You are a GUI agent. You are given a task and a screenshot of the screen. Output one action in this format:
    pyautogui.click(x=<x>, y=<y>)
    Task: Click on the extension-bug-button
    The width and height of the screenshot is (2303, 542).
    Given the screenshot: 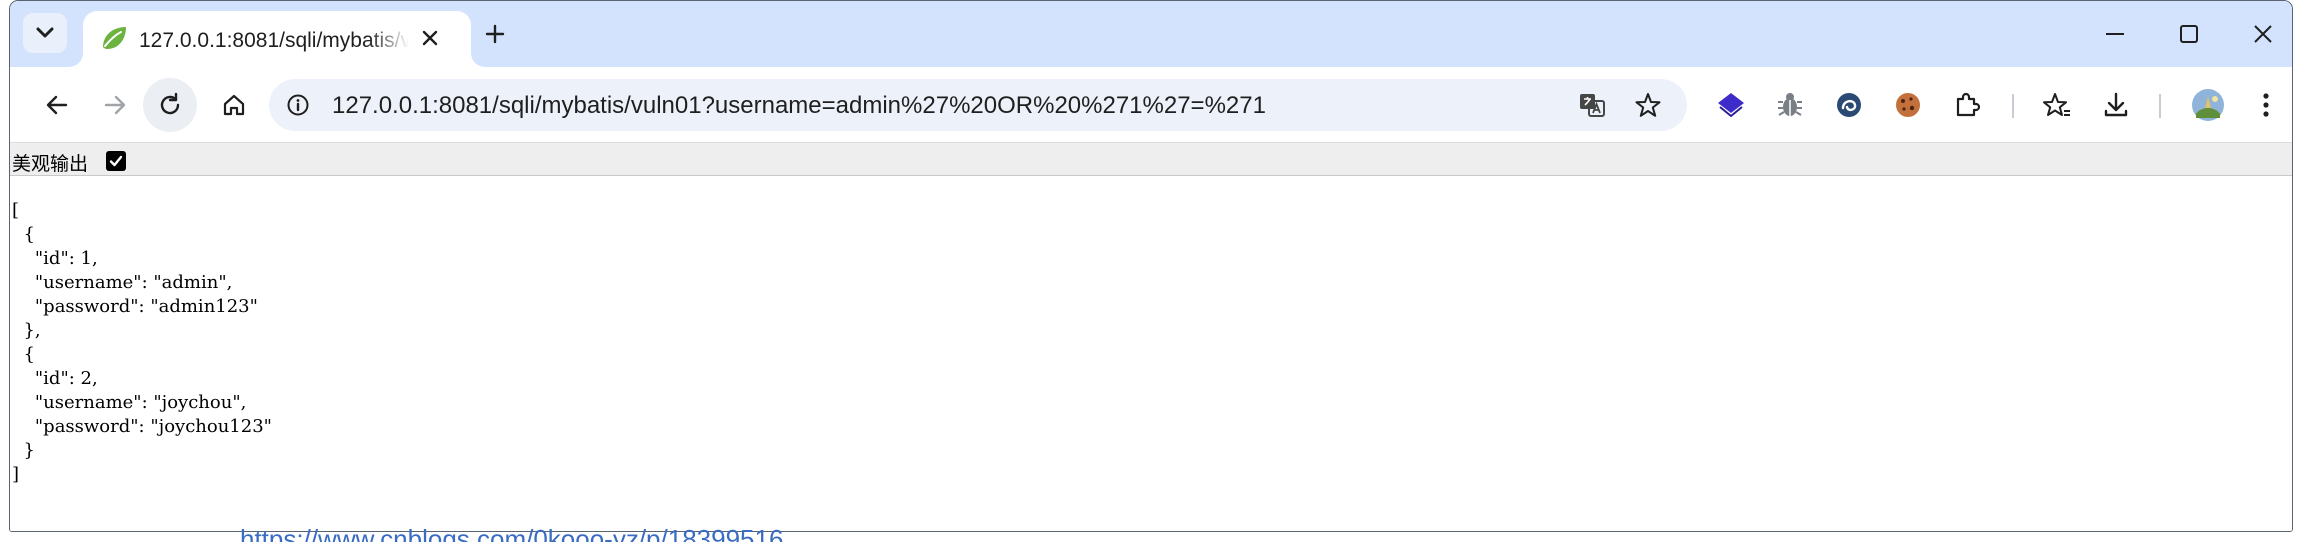 What is the action you would take?
    pyautogui.click(x=1790, y=105)
    